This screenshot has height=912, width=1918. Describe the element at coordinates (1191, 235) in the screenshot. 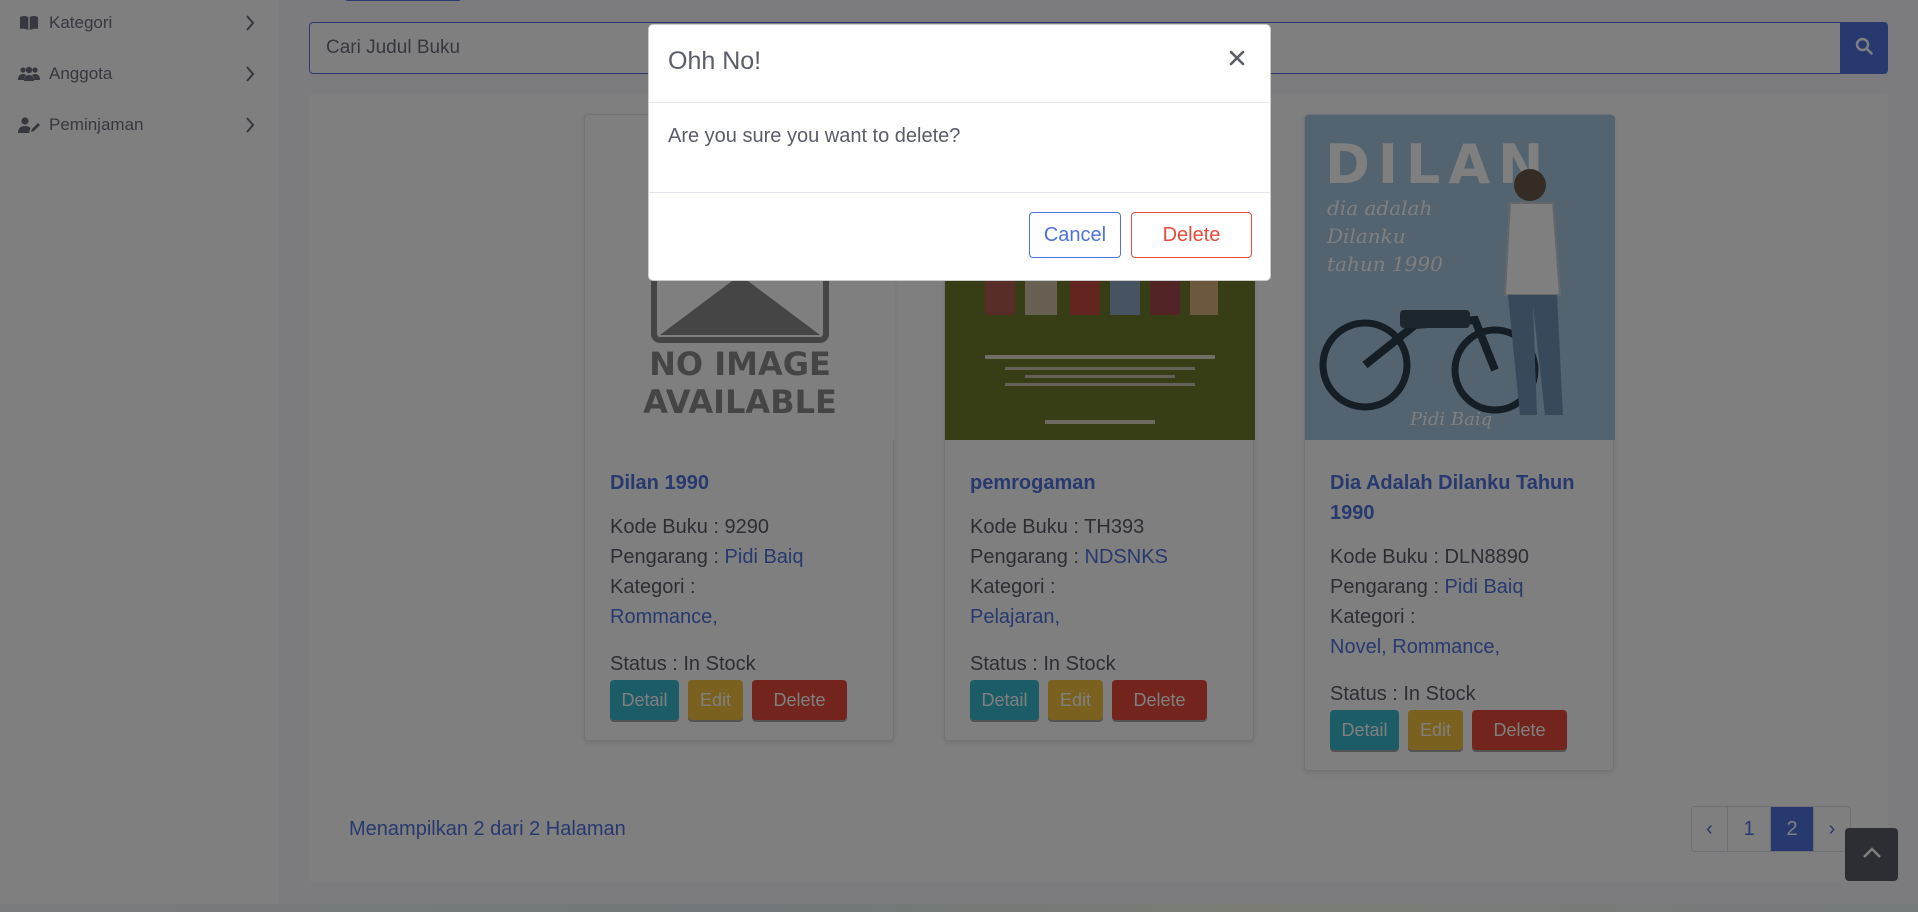

I see `confirm-delete-button: Delete` at that location.